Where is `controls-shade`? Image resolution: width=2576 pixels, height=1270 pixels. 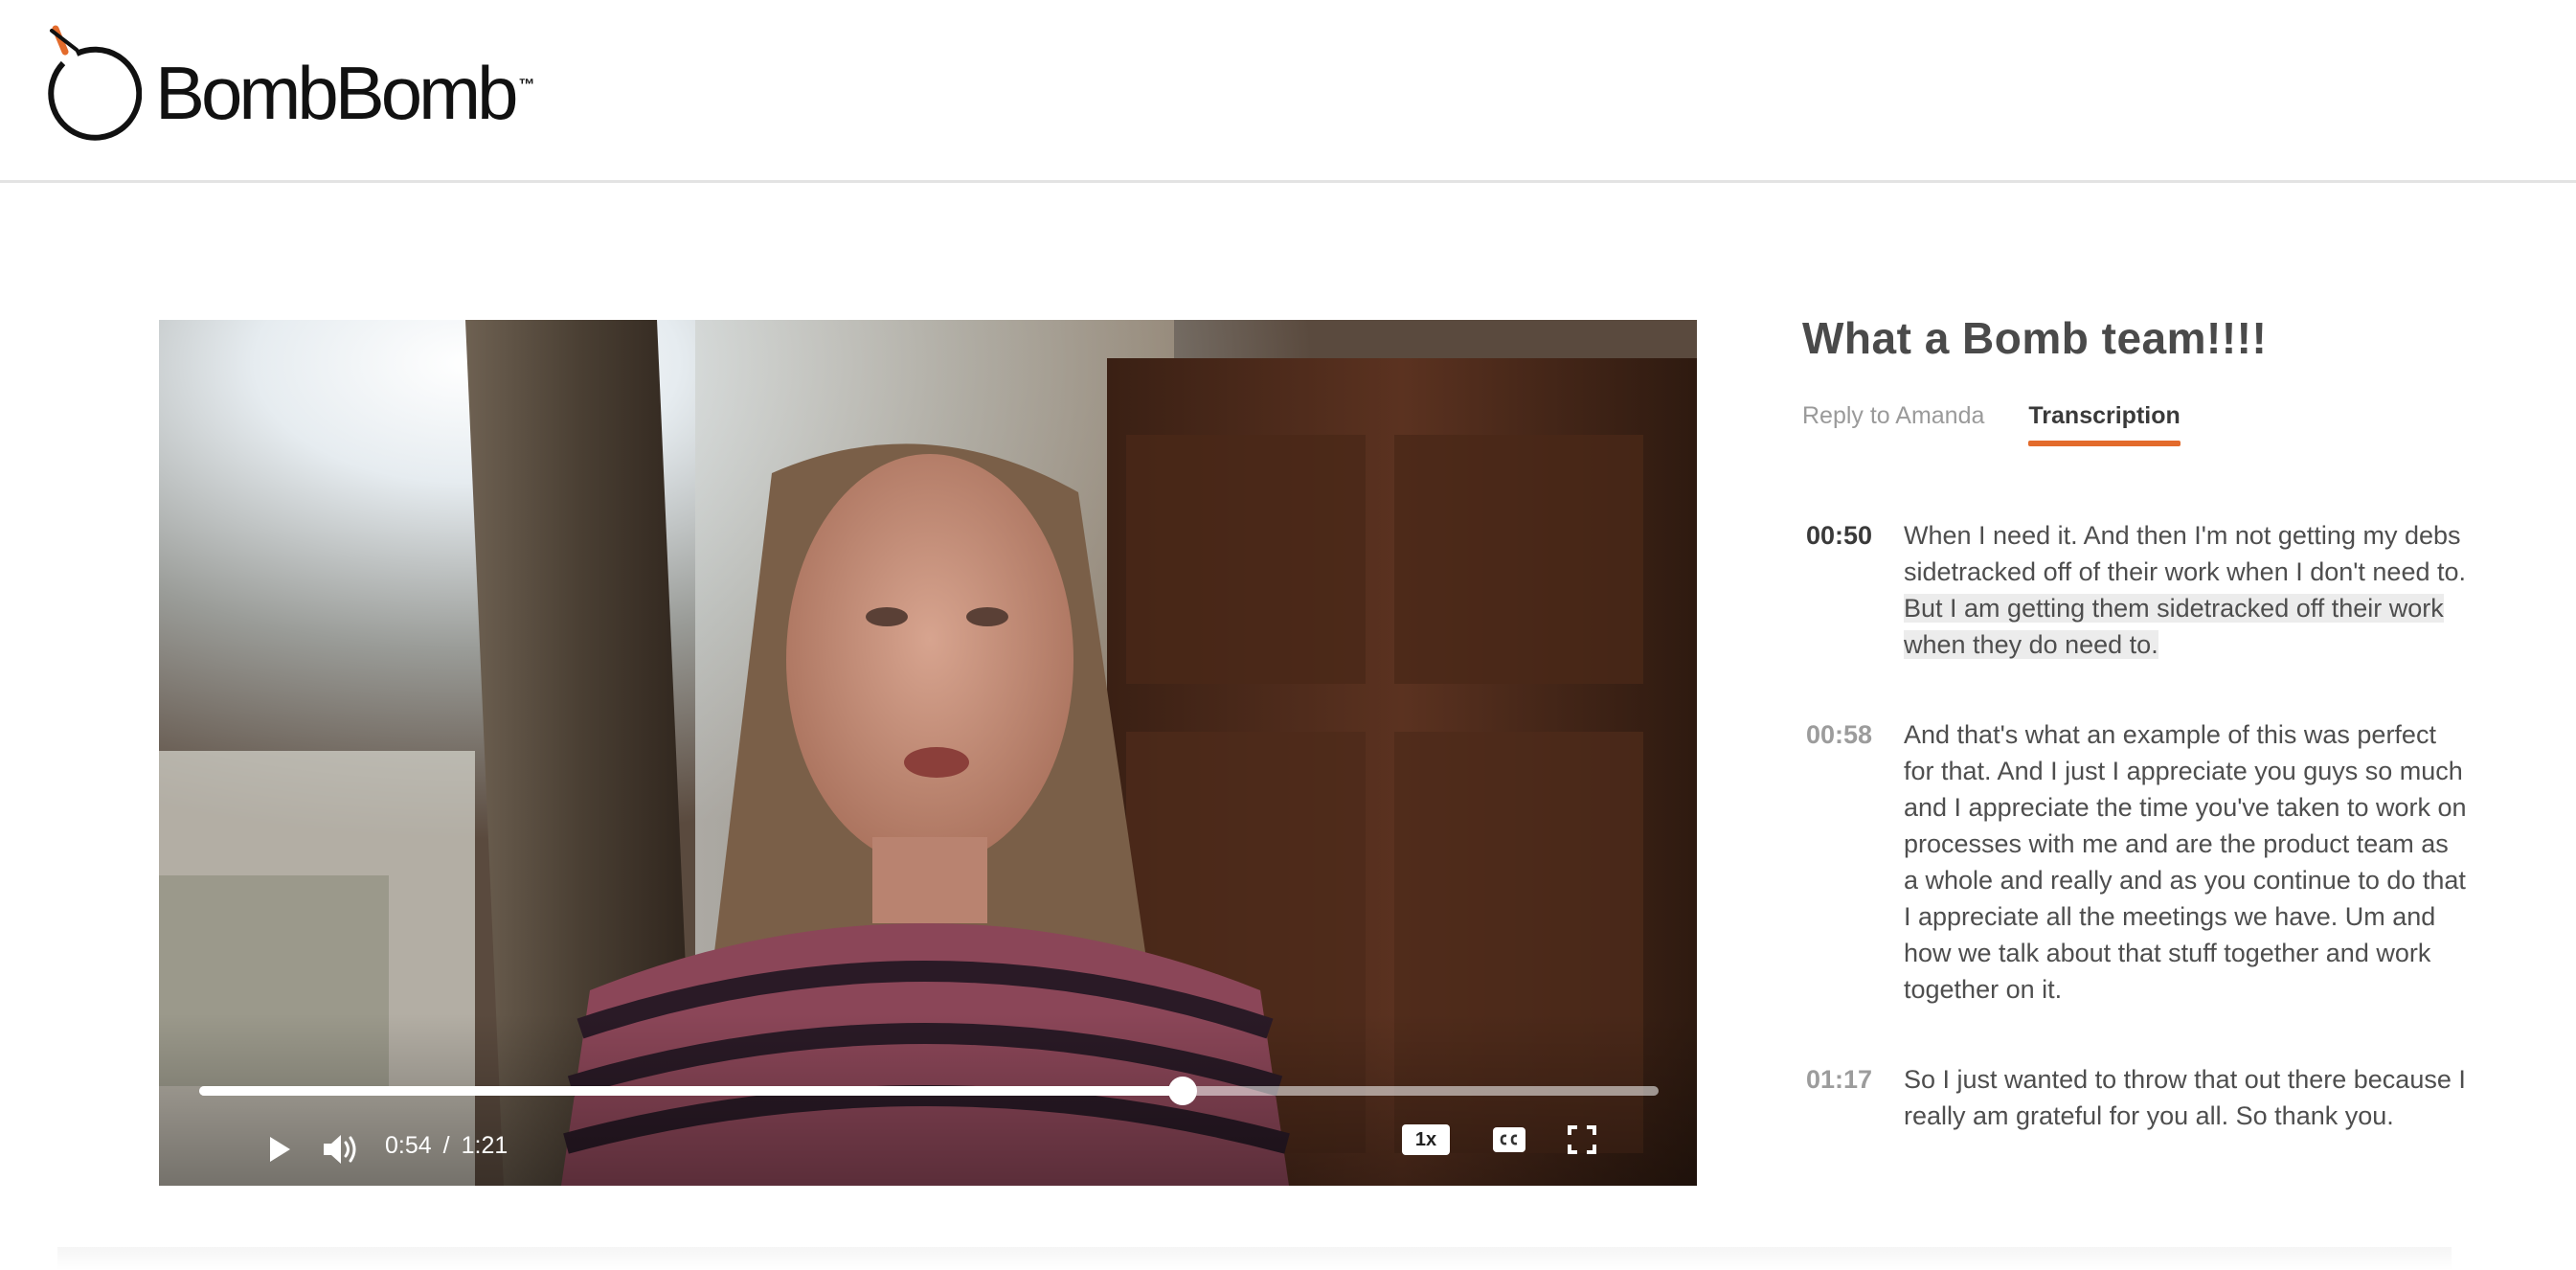
controls-shade is located at coordinates (928, 1100).